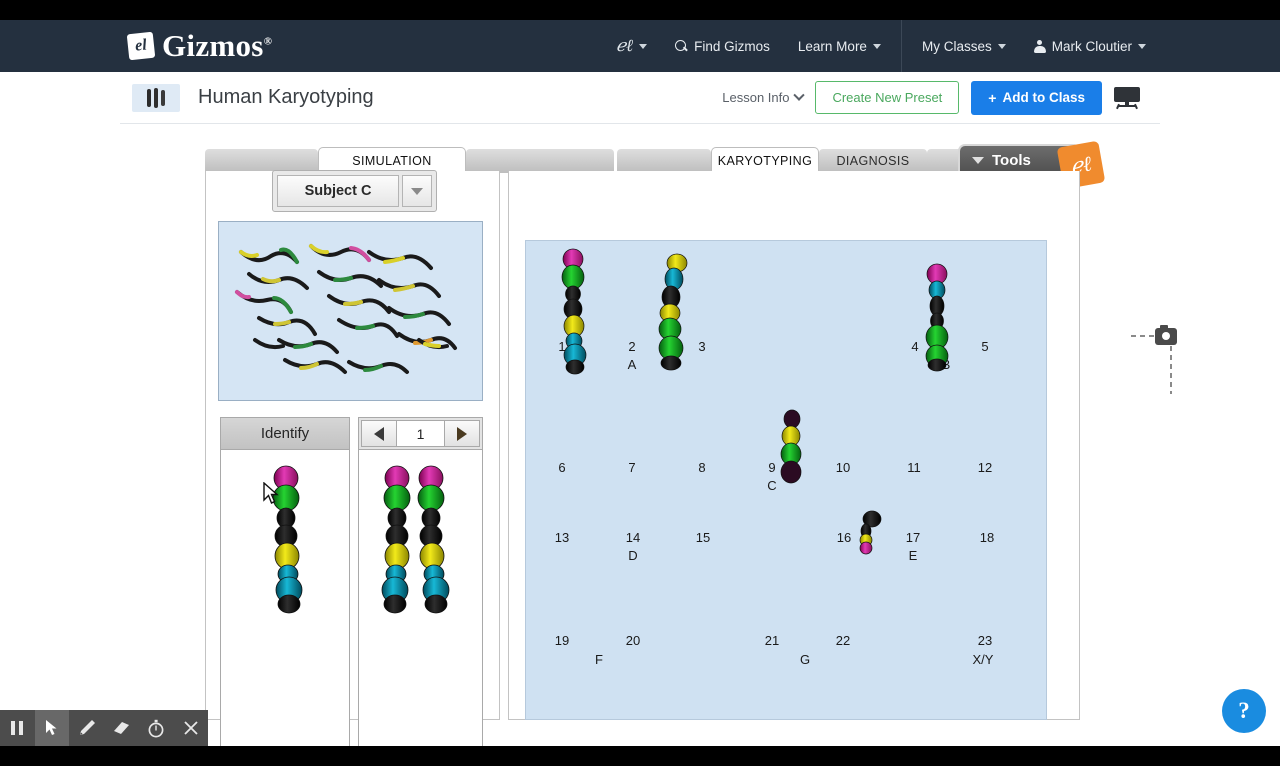 Image resolution: width=1280 pixels, height=766 pixels. Describe the element at coordinates (421, 539) in the screenshot. I see `chromosome-pair` at that location.